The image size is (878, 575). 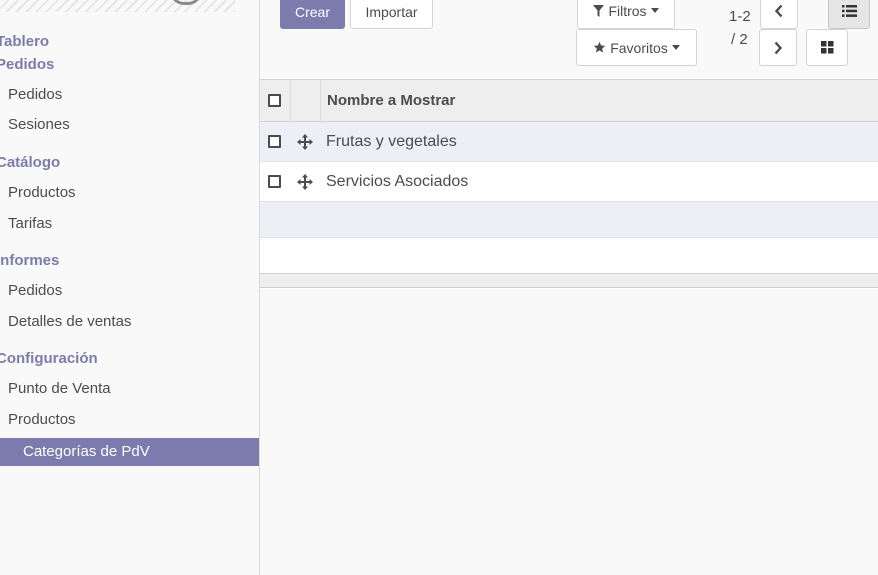 I want to click on sidebar-item-sesiones: Sesiones, so click(x=39, y=124).